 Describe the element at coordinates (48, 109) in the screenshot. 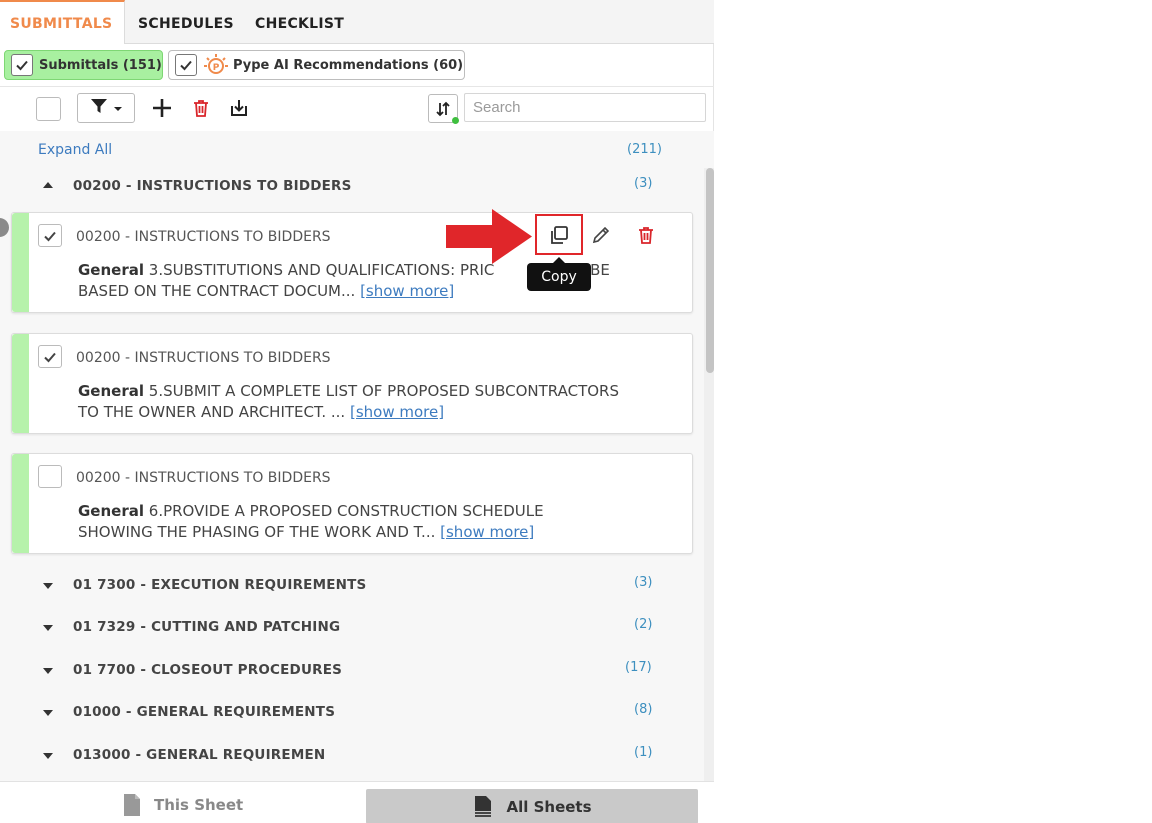

I see `select-all-checkbox` at that location.